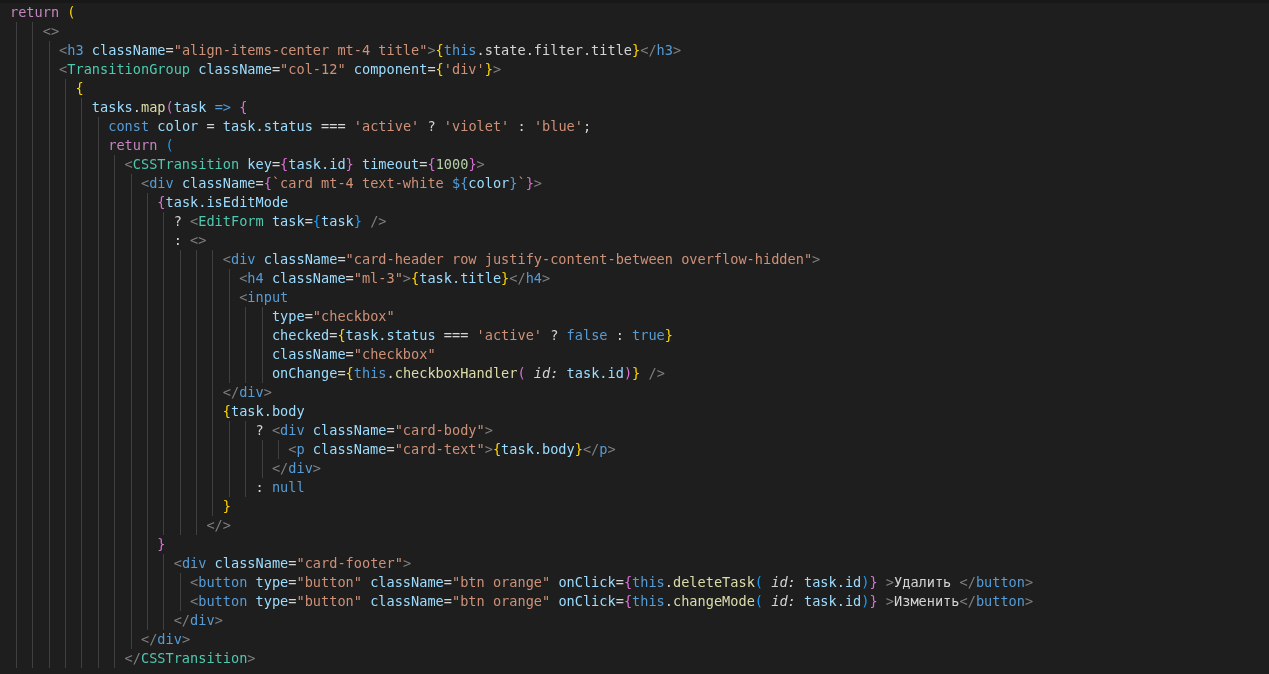 The height and width of the screenshot is (674, 1269). Describe the element at coordinates (350, 126) in the screenshot. I see `code-line: const color = task.status === 'active' ? 'violet' : 'blue';` at that location.